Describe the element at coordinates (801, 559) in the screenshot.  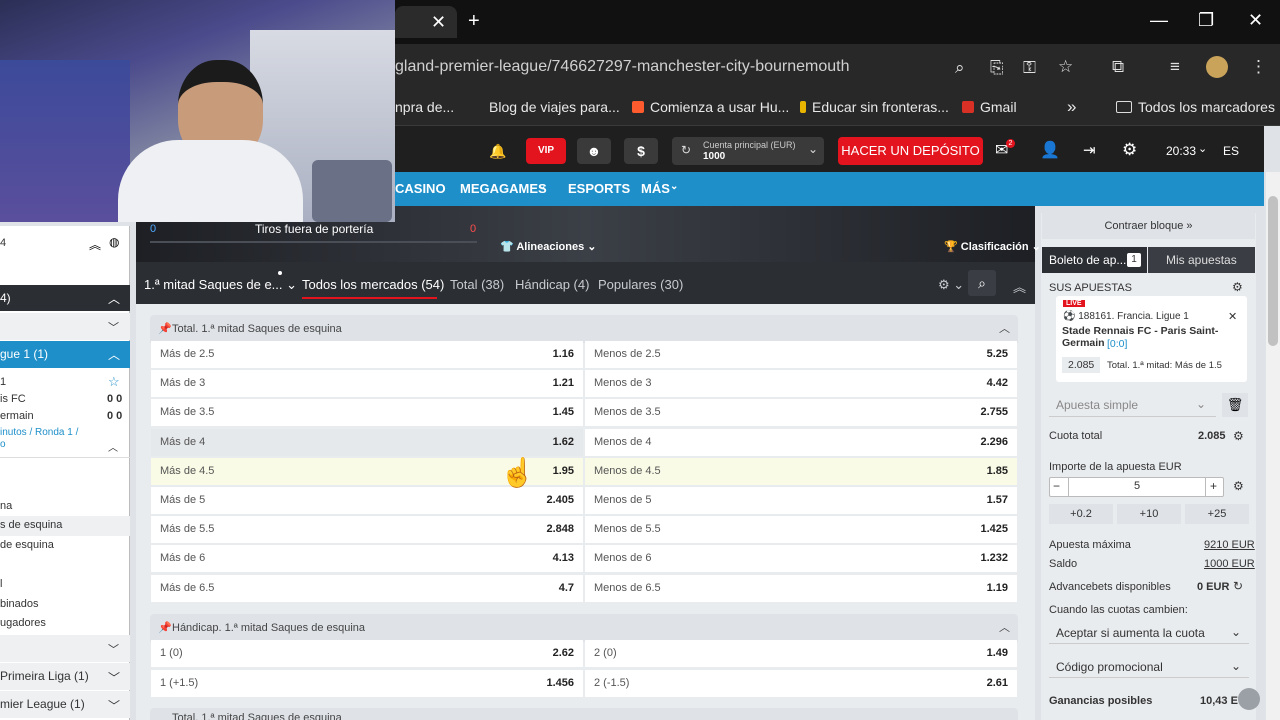
I see `odds-cell: Menos de 6 1.232` at that location.